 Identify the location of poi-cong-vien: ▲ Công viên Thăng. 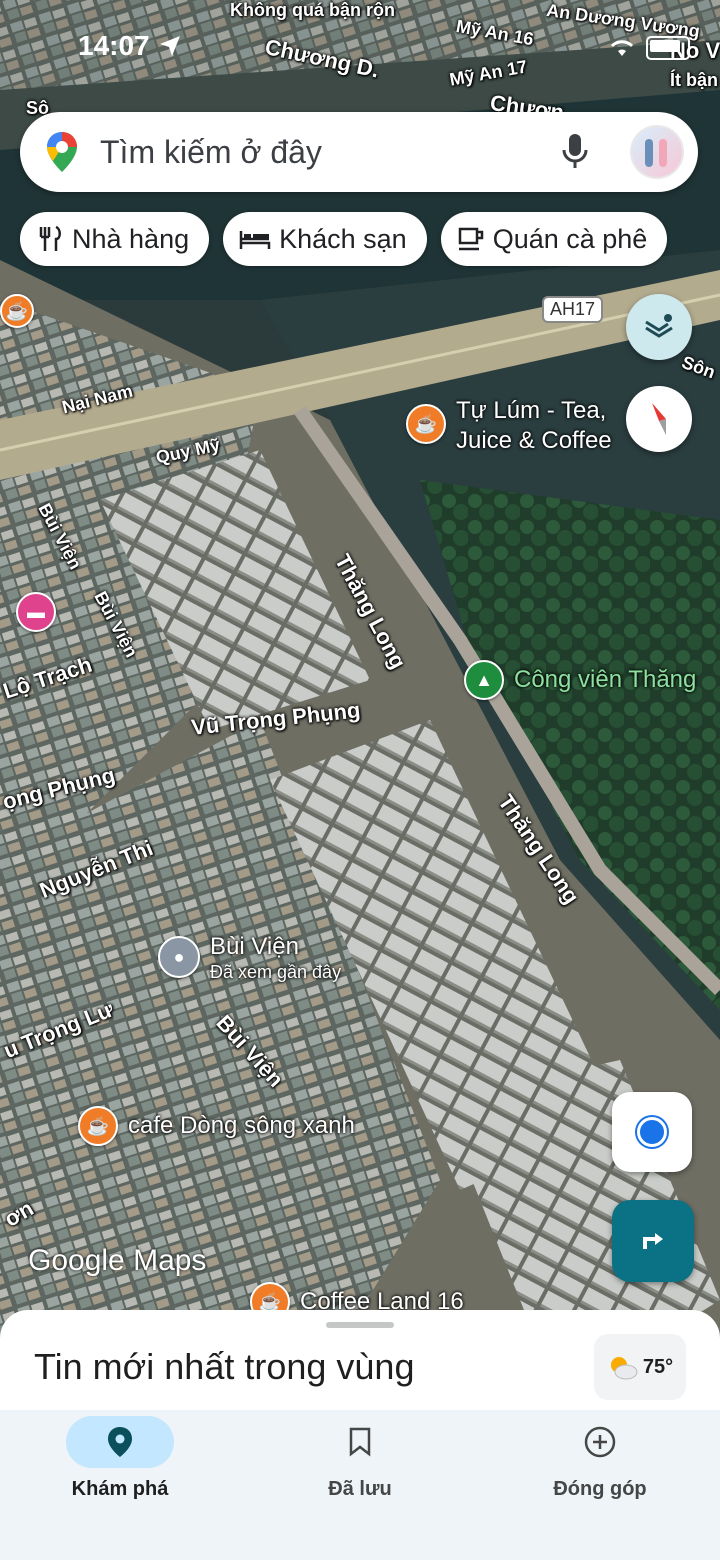
(580, 680).